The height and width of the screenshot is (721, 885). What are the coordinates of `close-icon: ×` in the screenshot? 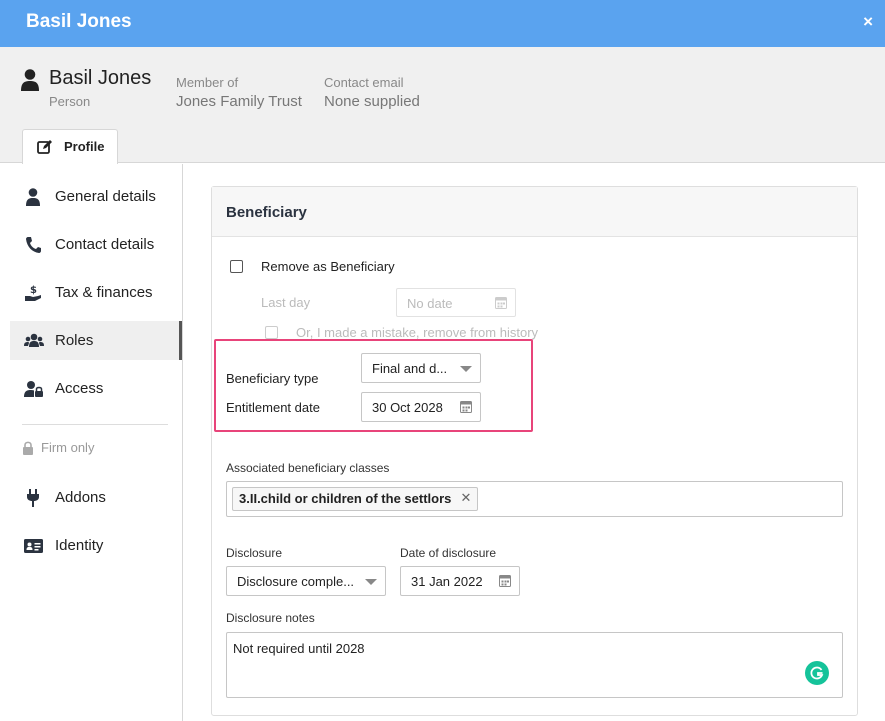 It's located at (868, 22).